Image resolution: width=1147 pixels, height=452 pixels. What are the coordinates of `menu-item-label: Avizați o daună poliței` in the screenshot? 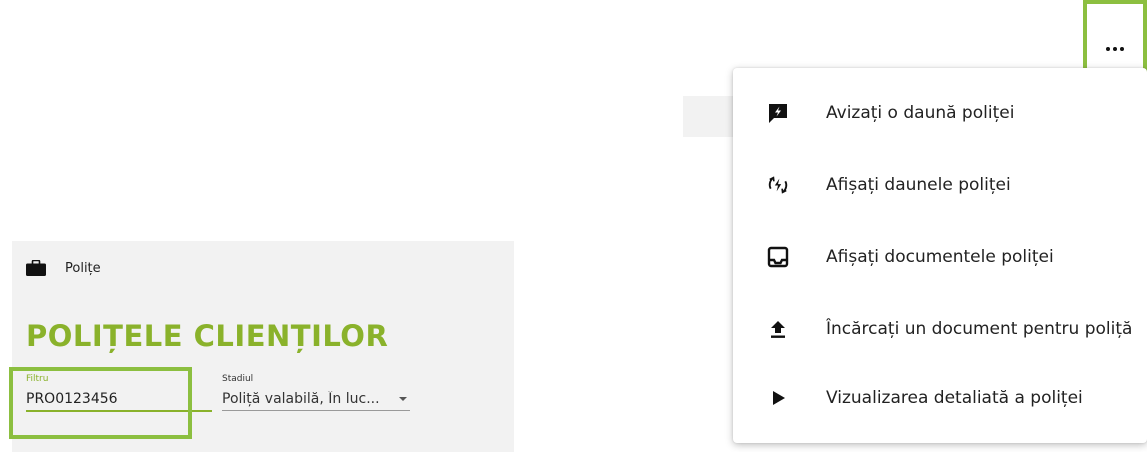 It's located at (920, 112).